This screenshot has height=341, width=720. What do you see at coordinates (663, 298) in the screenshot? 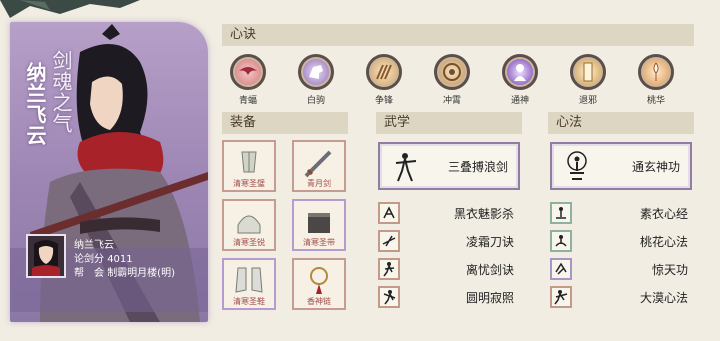
I see `mind-skill-name: 大漠心法` at bounding box center [663, 298].